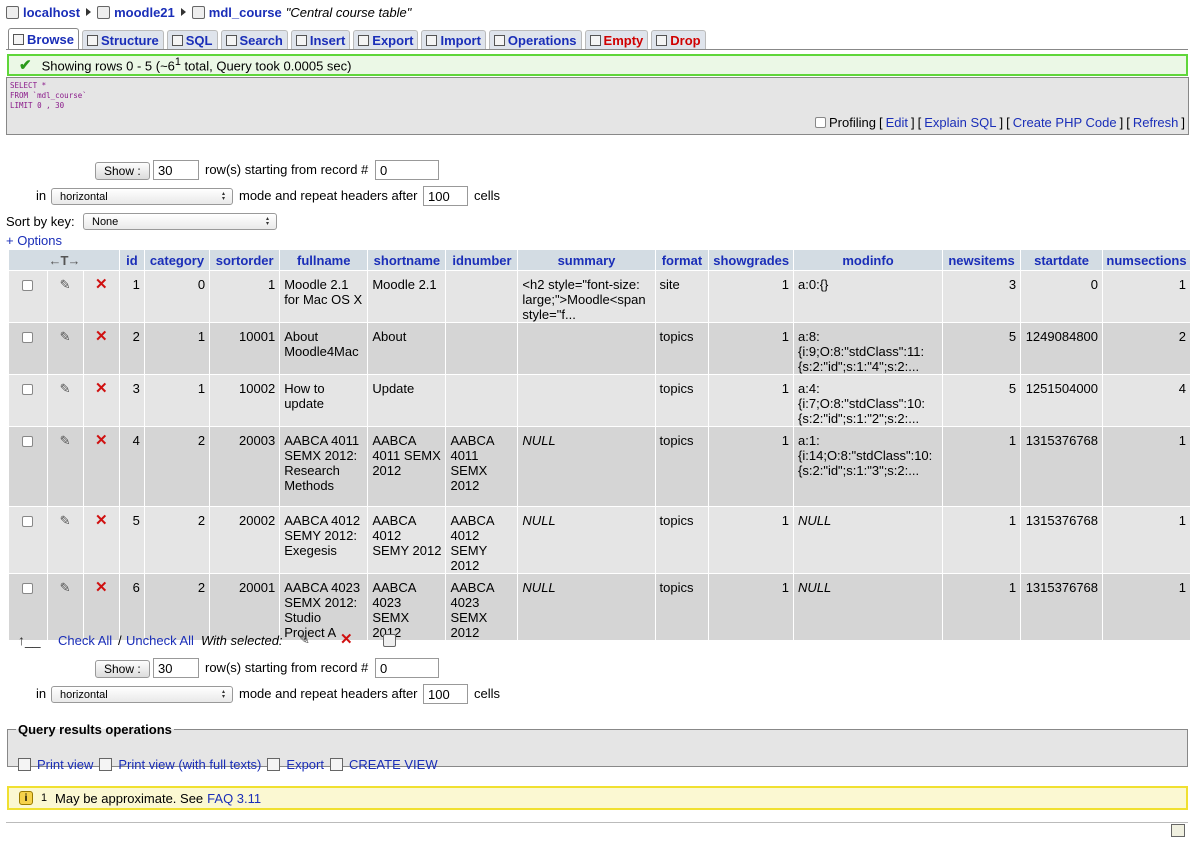  I want to click on column-header-shortname: shortname, so click(407, 260).